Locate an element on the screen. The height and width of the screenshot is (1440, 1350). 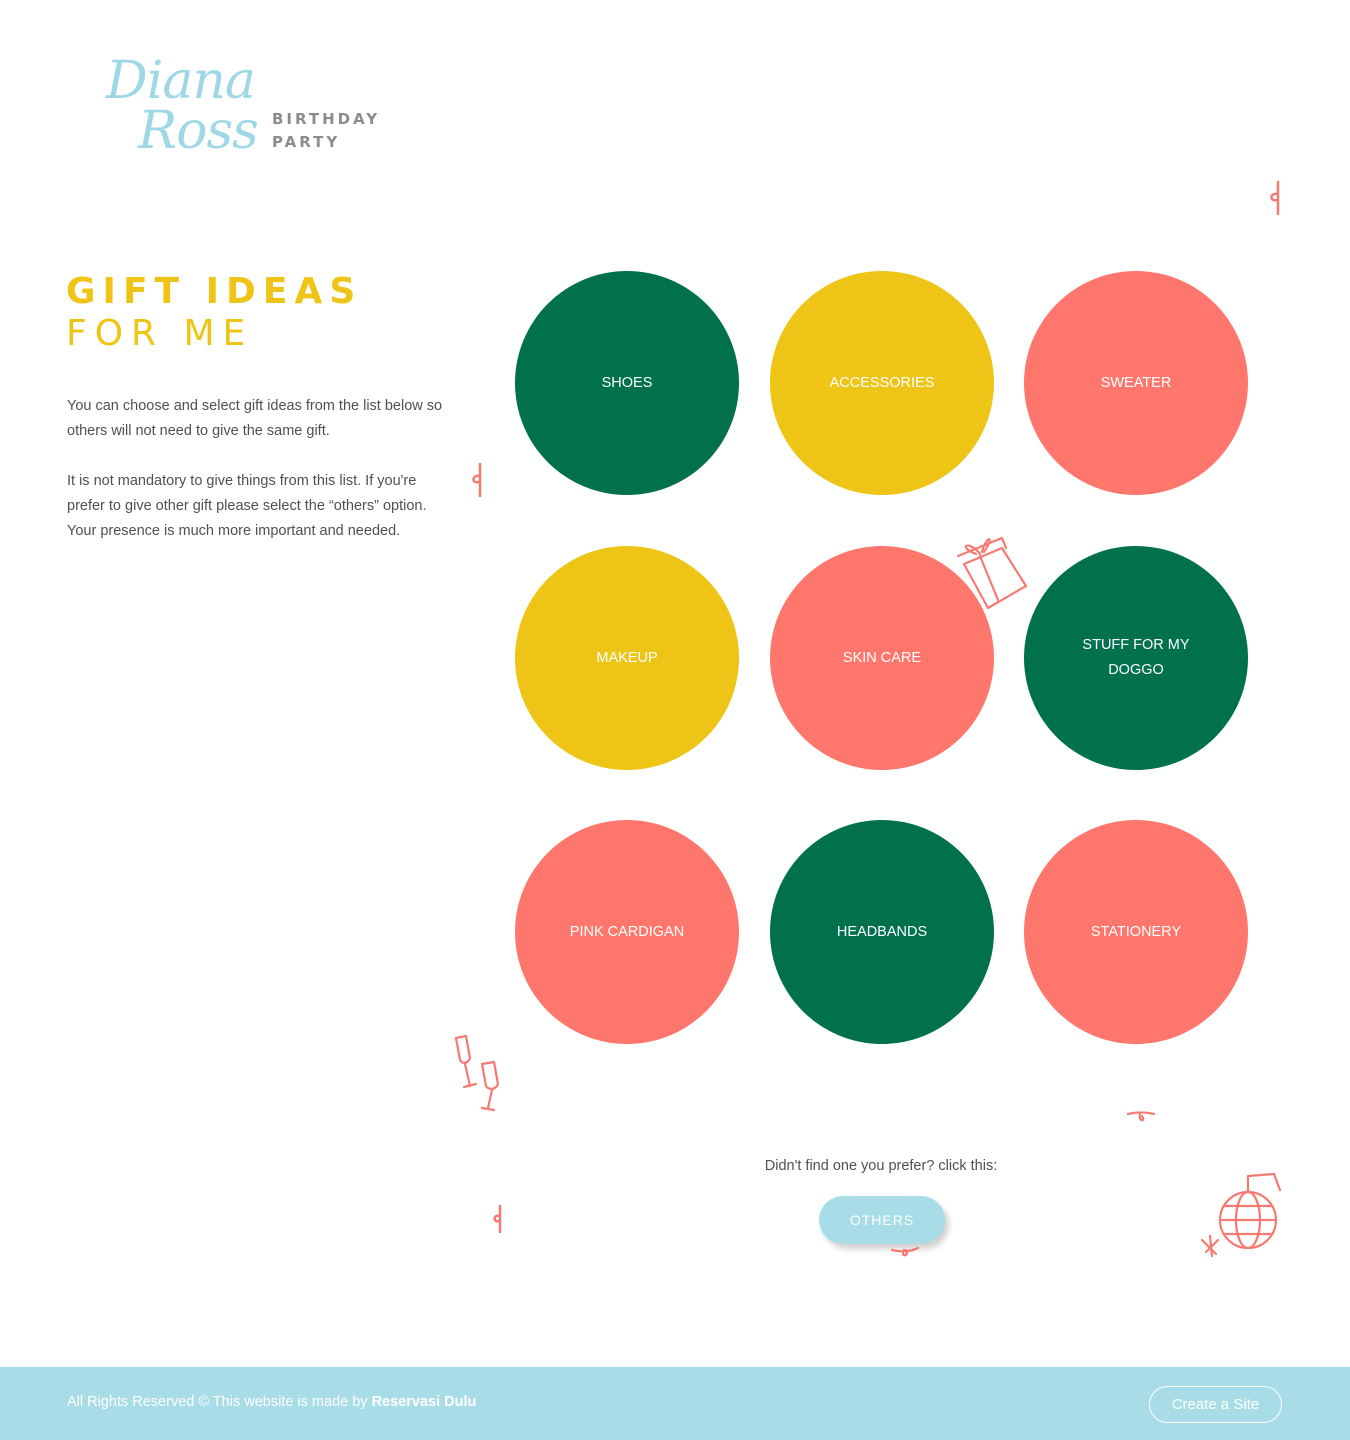
page-title: GIFT IDEAS FOR ME is located at coordinates (214, 312).